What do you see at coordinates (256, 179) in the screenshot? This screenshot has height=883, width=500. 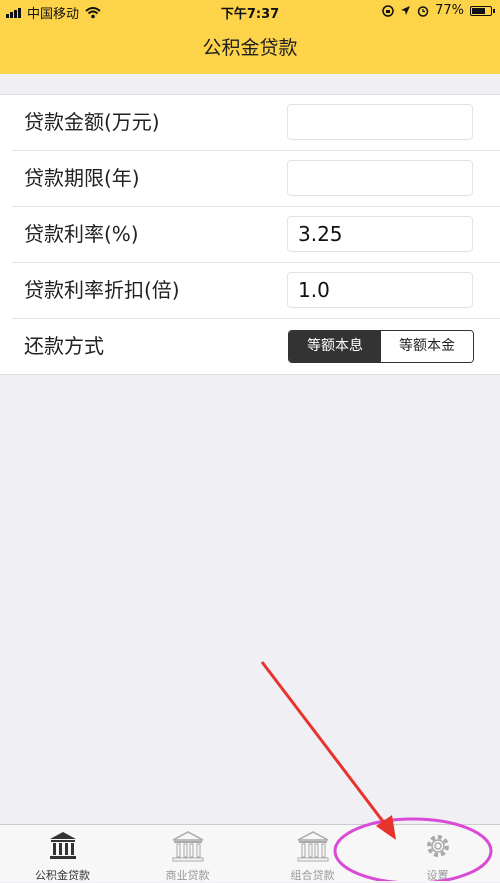 I see `loan-term-row: 贷款期限(年)` at bounding box center [256, 179].